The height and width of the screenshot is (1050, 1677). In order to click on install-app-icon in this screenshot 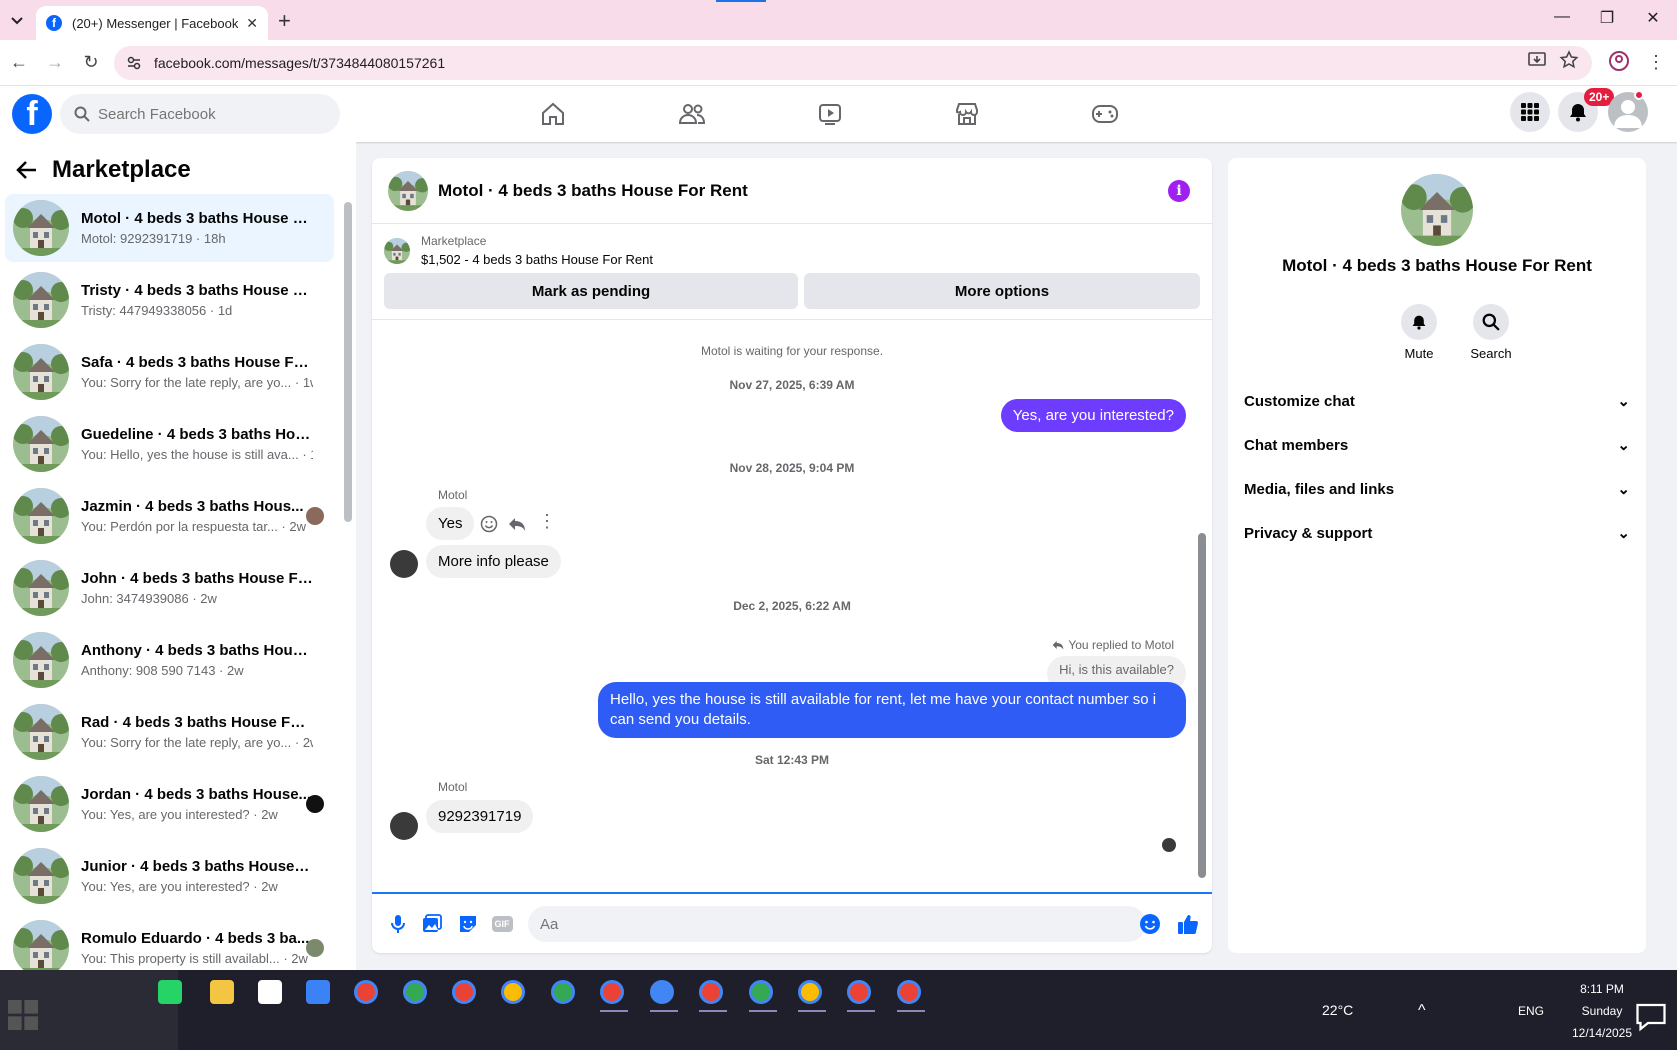, I will do `click(1537, 60)`.